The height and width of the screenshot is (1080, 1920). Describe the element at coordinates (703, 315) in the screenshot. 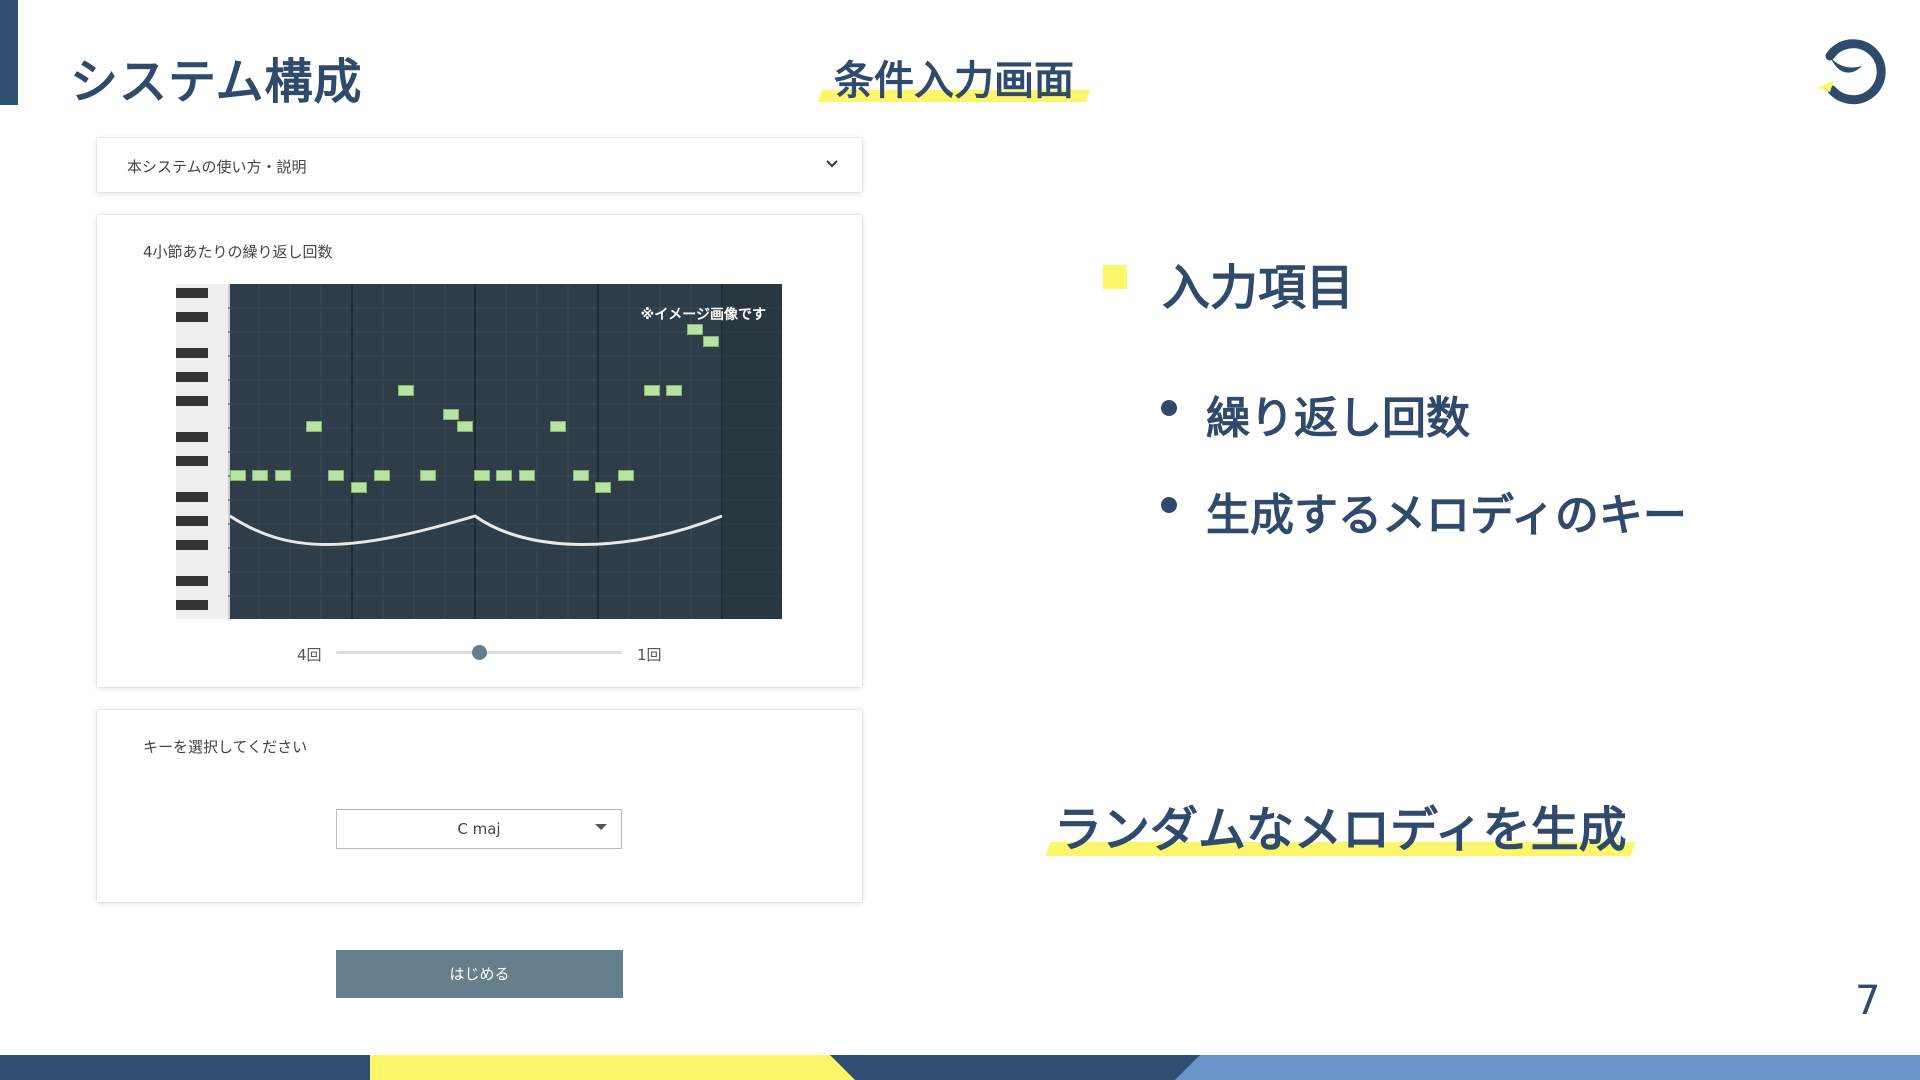

I see `image-caption: ※イメージ画像です` at that location.